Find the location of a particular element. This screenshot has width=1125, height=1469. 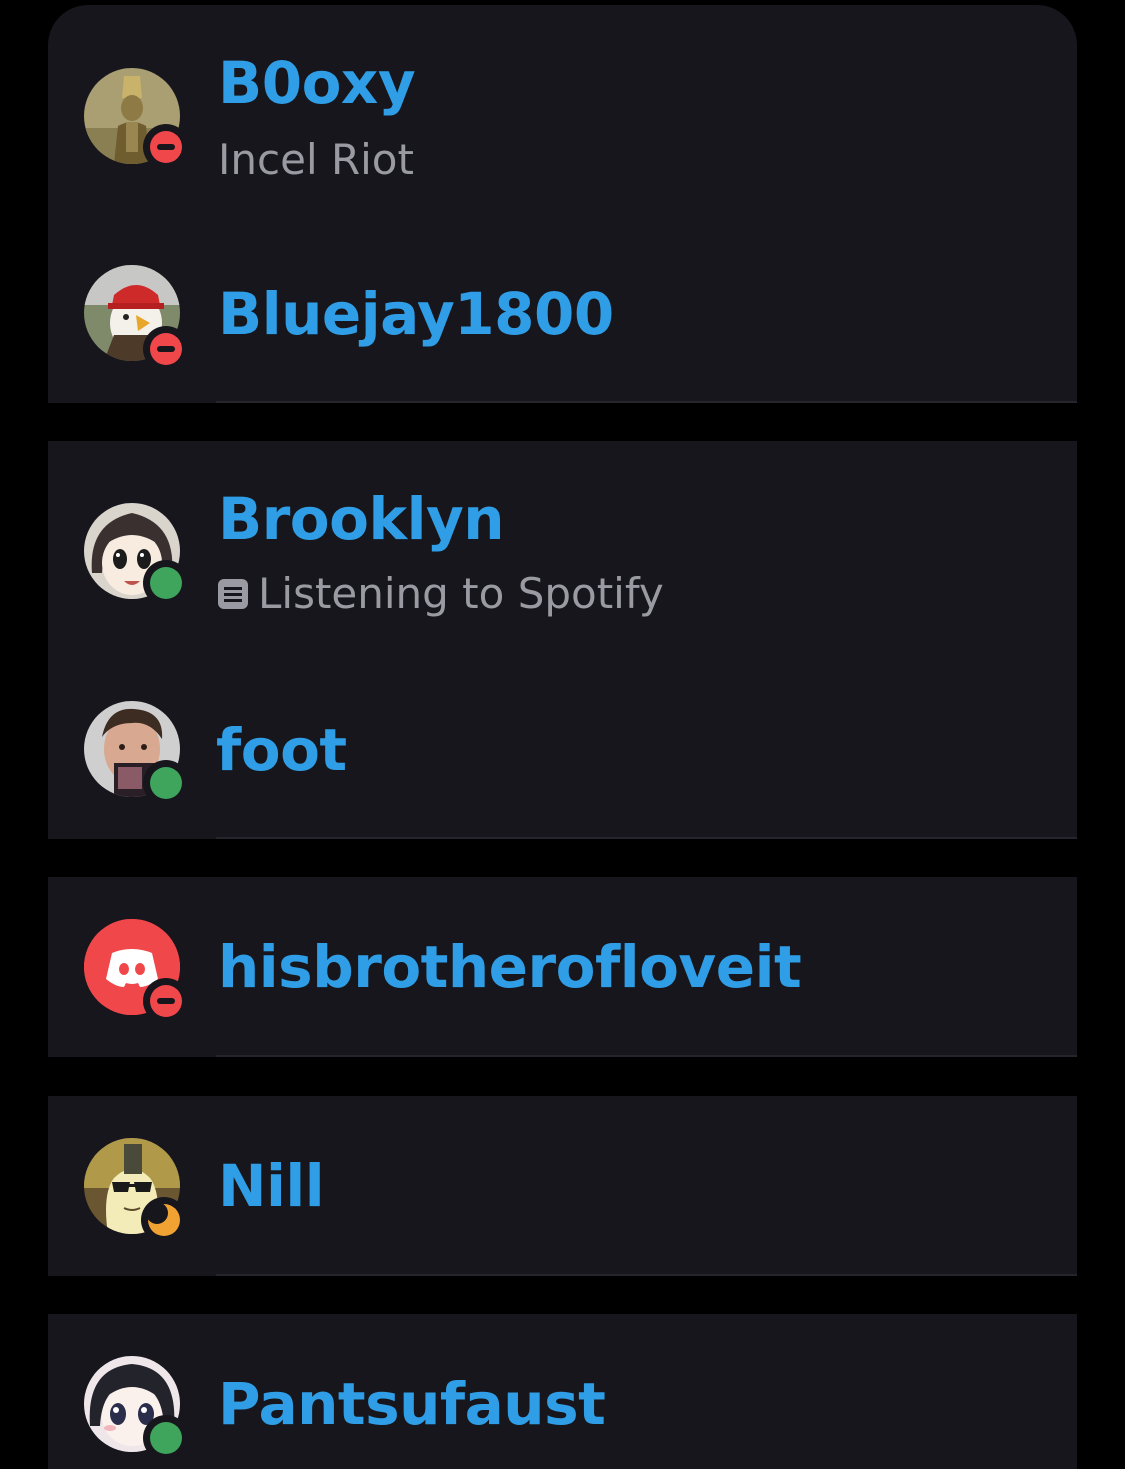

member-row-hisbrotherofloveit: hisbrotherofloveit is located at coordinates (562, 967).